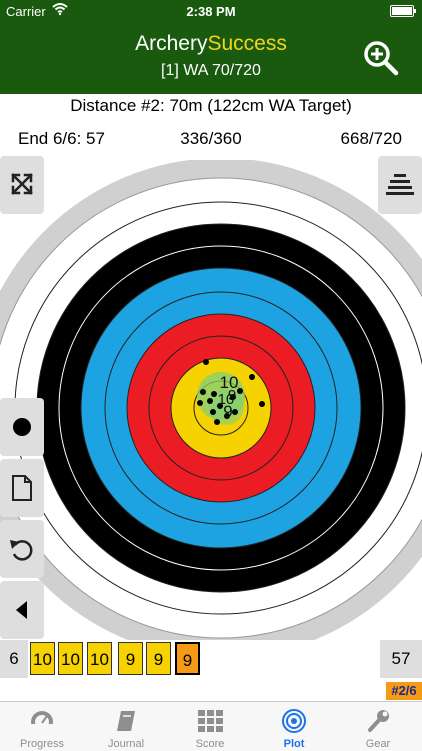 The image size is (422, 751). What do you see at coordinates (42, 722) in the screenshot?
I see `gauge-icon` at bounding box center [42, 722].